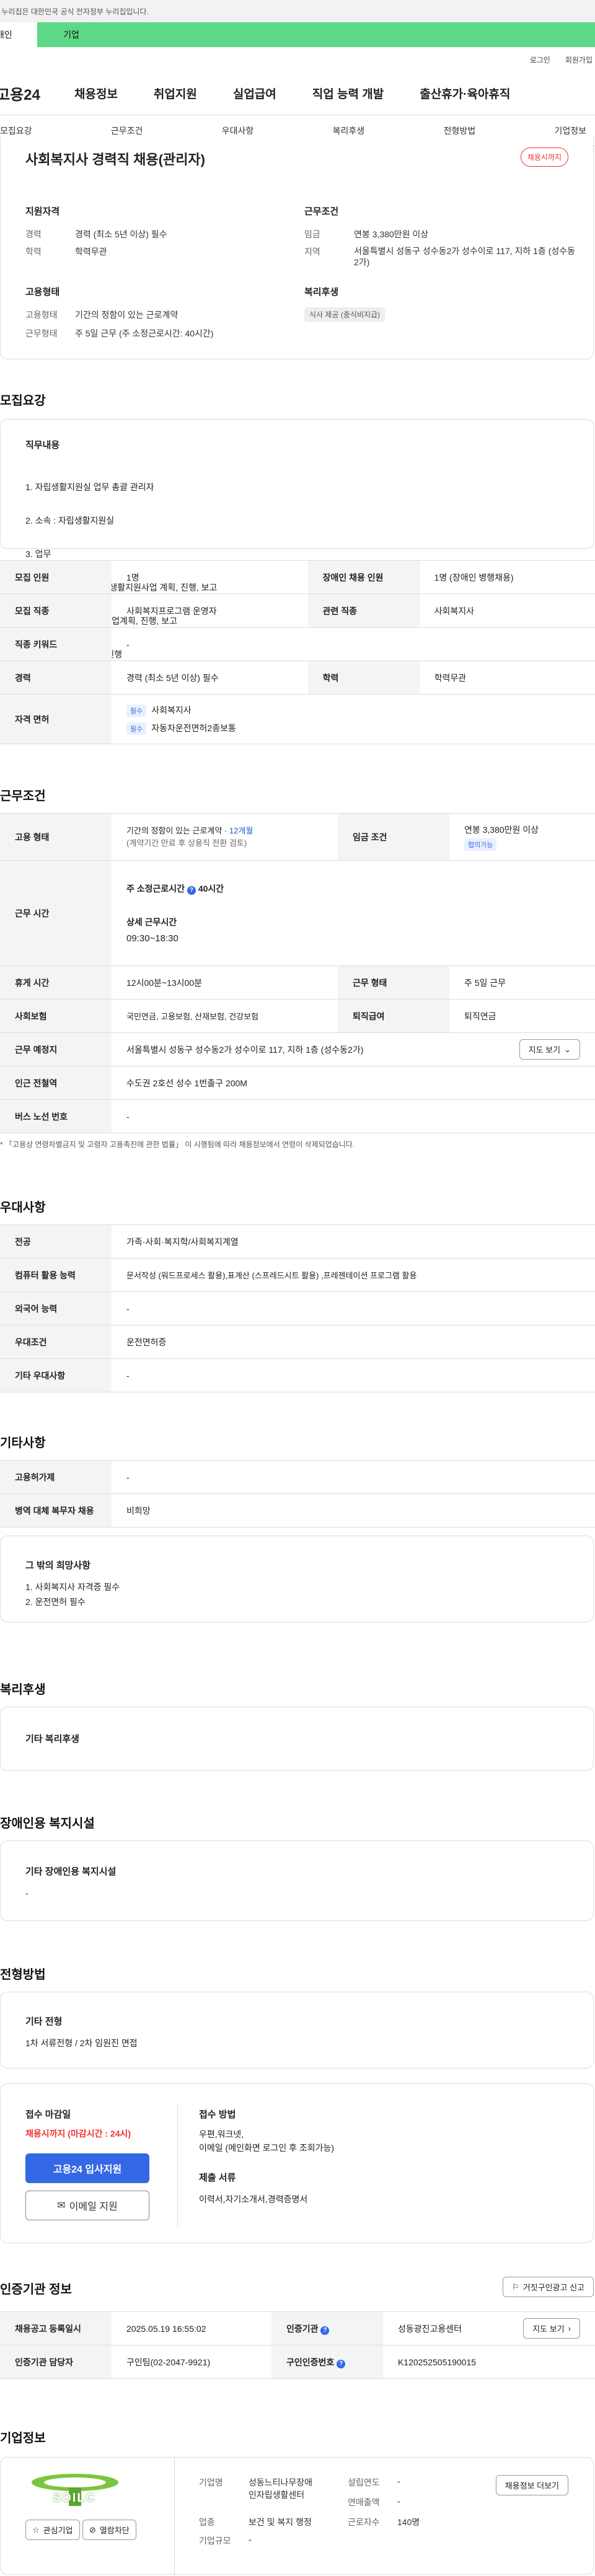  Describe the element at coordinates (353, 1511) in the screenshot. I see `cell-value: 비희망` at that location.